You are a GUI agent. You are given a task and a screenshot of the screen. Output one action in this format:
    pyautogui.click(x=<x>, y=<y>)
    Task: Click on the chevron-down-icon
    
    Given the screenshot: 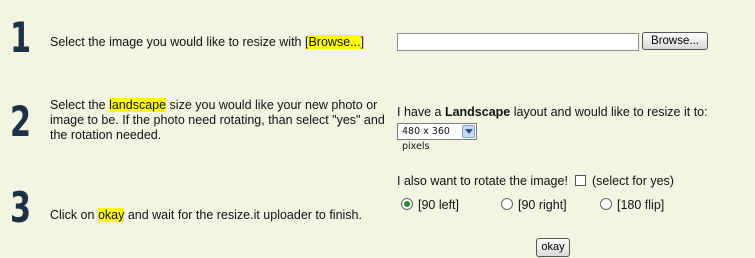 What is the action you would take?
    pyautogui.click(x=468, y=131)
    